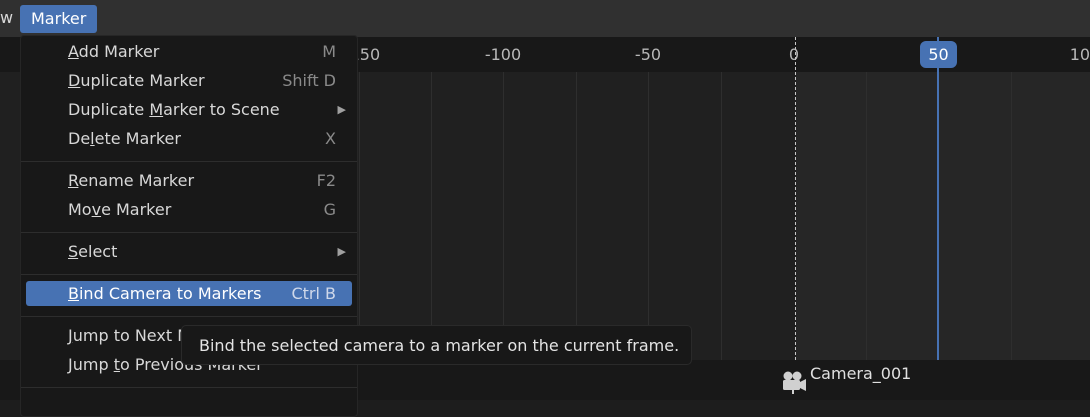  I want to click on shortcut-label: G, so click(329, 209).